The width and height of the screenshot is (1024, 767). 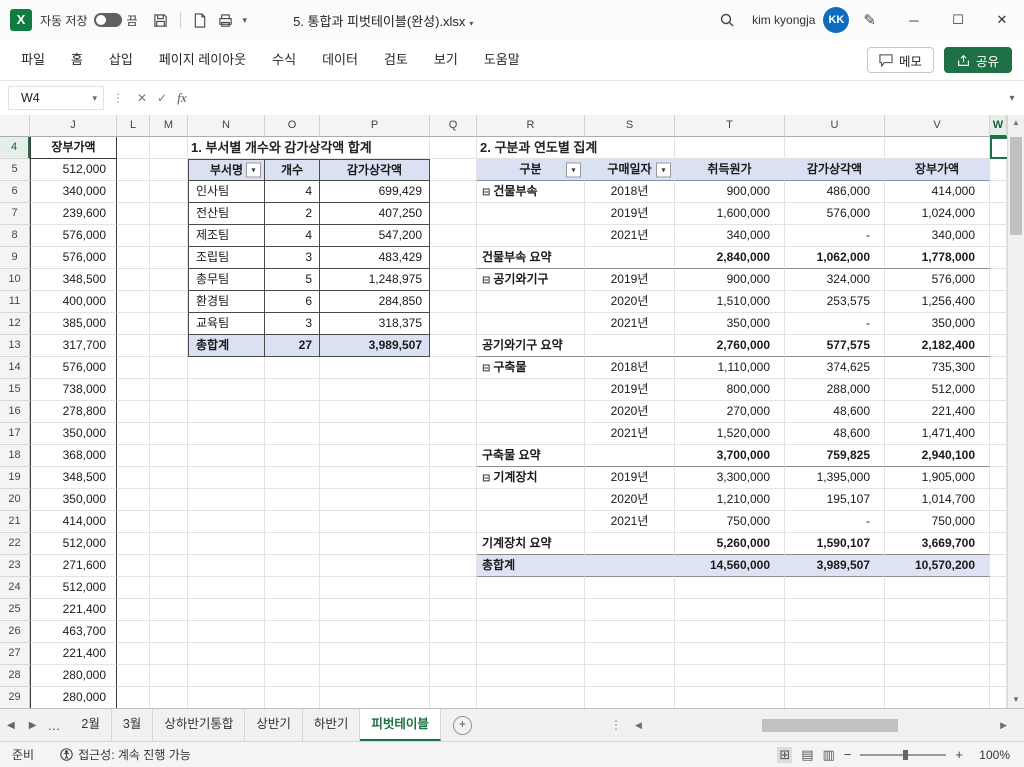 What do you see at coordinates (73, 500) in the screenshot?
I see `cell-J20: 350,000` at bounding box center [73, 500].